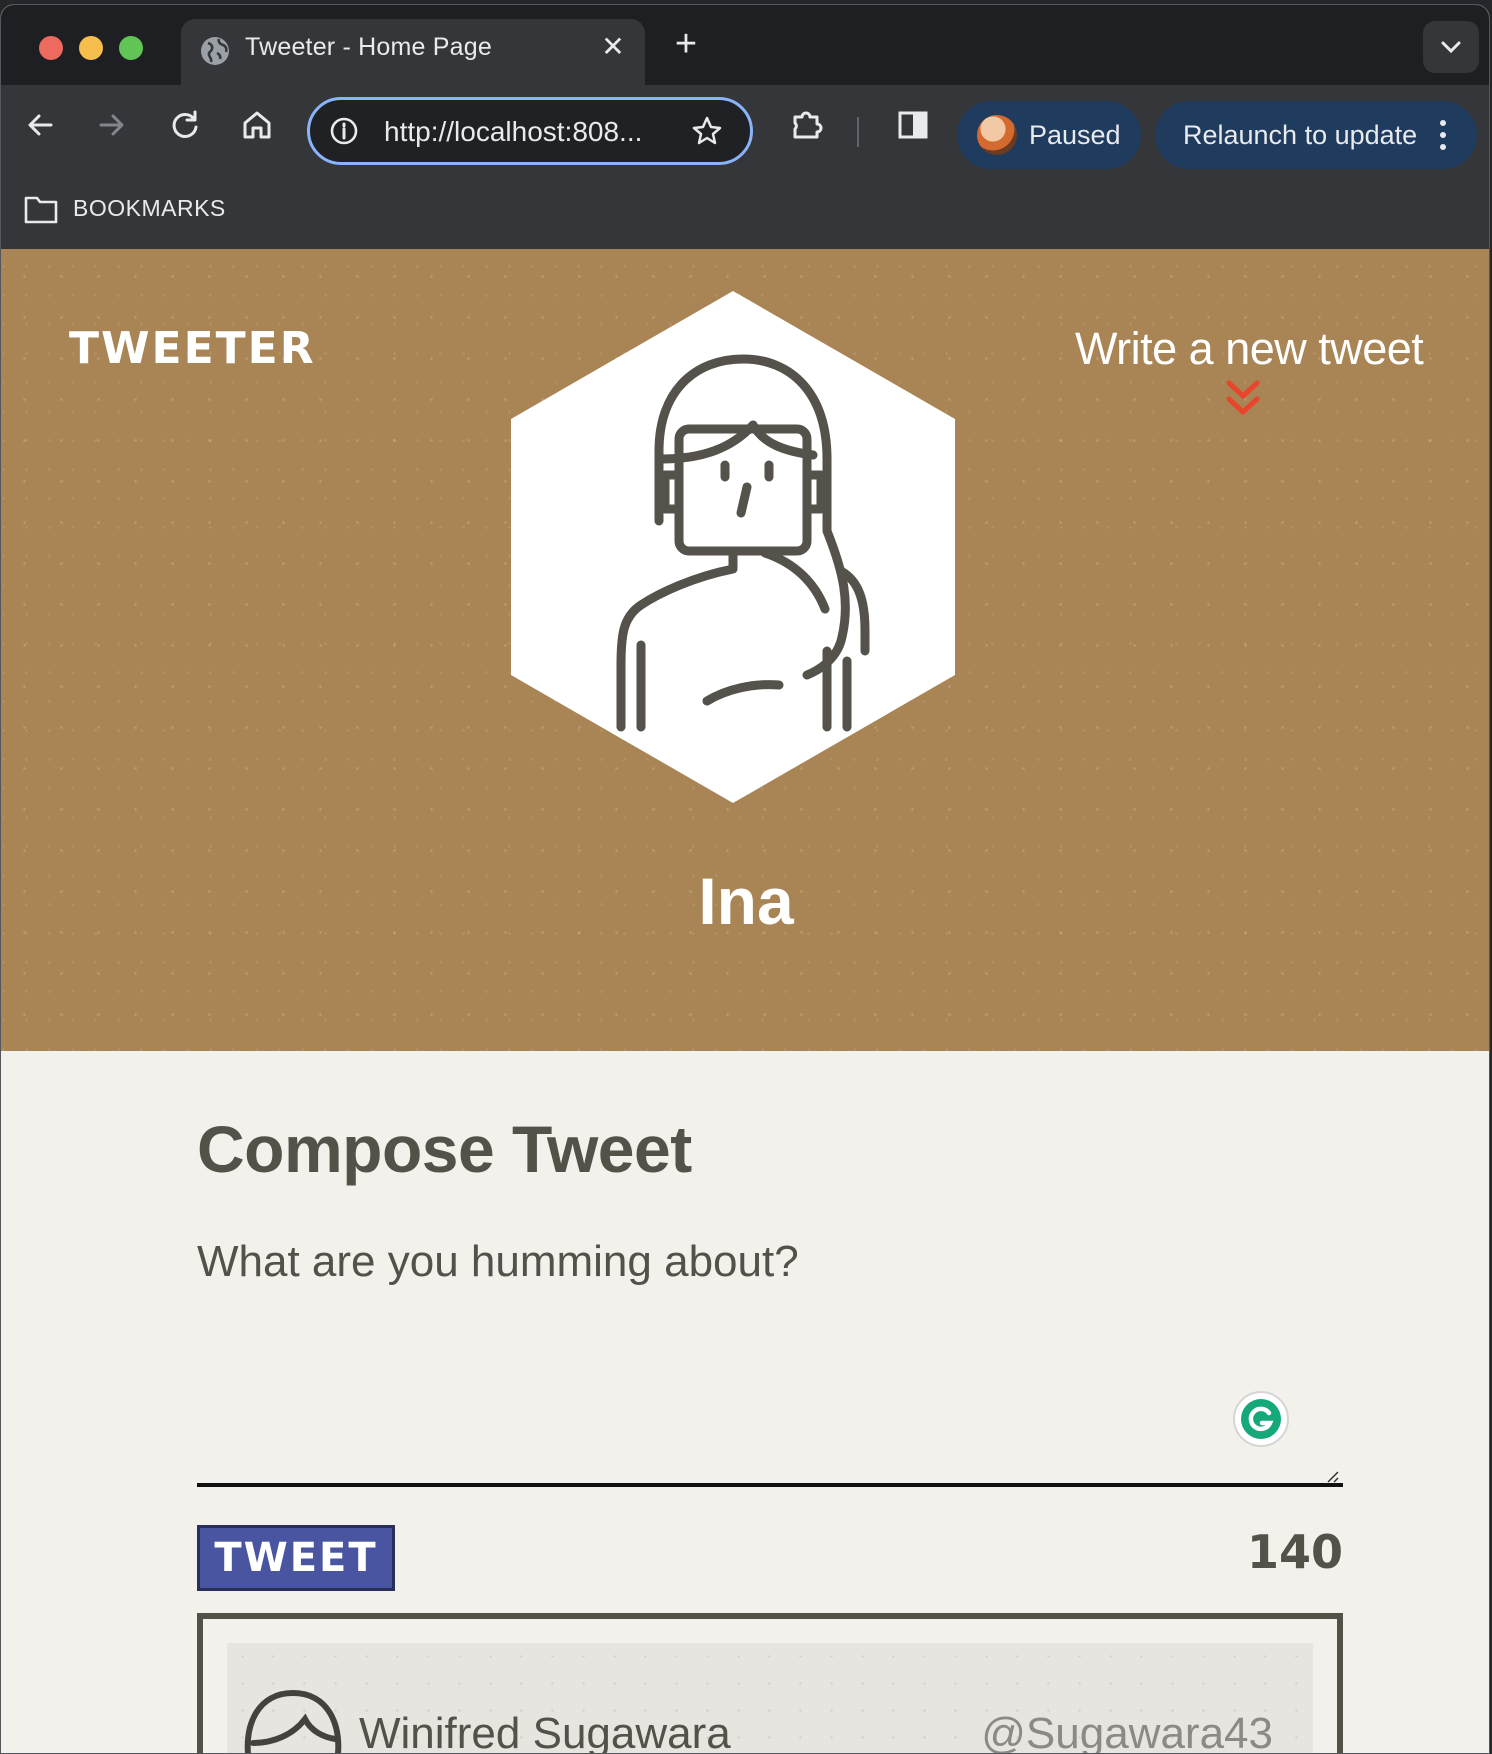 This screenshot has height=1754, width=1492. What do you see at coordinates (807, 125) in the screenshot?
I see `extensions-icon` at bounding box center [807, 125].